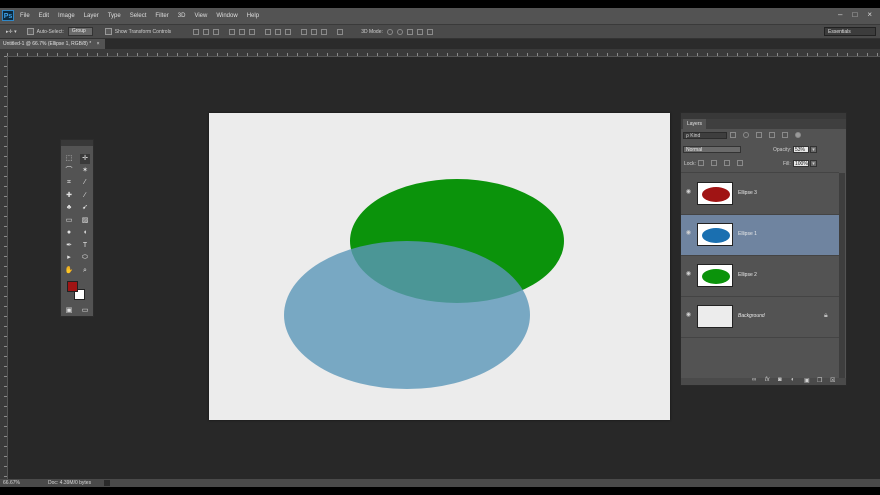 Image resolution: width=880 pixels, height=495 pixels. I want to click on menu-image: Image, so click(66, 16).